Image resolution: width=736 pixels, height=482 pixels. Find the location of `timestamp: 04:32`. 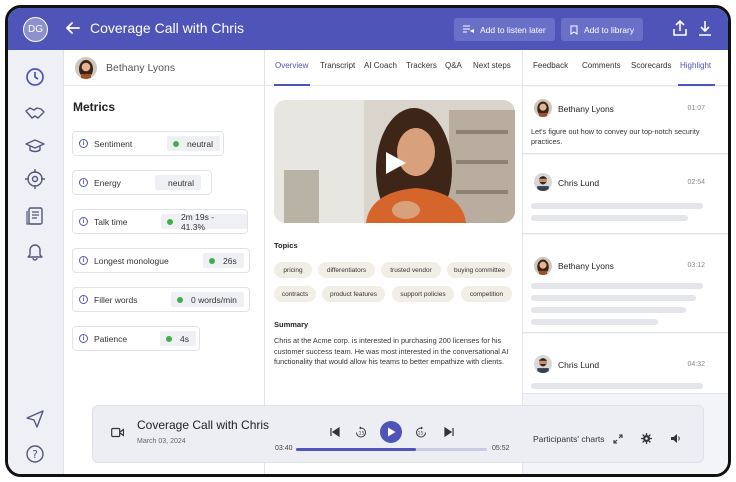

timestamp: 04:32 is located at coordinates (696, 364).